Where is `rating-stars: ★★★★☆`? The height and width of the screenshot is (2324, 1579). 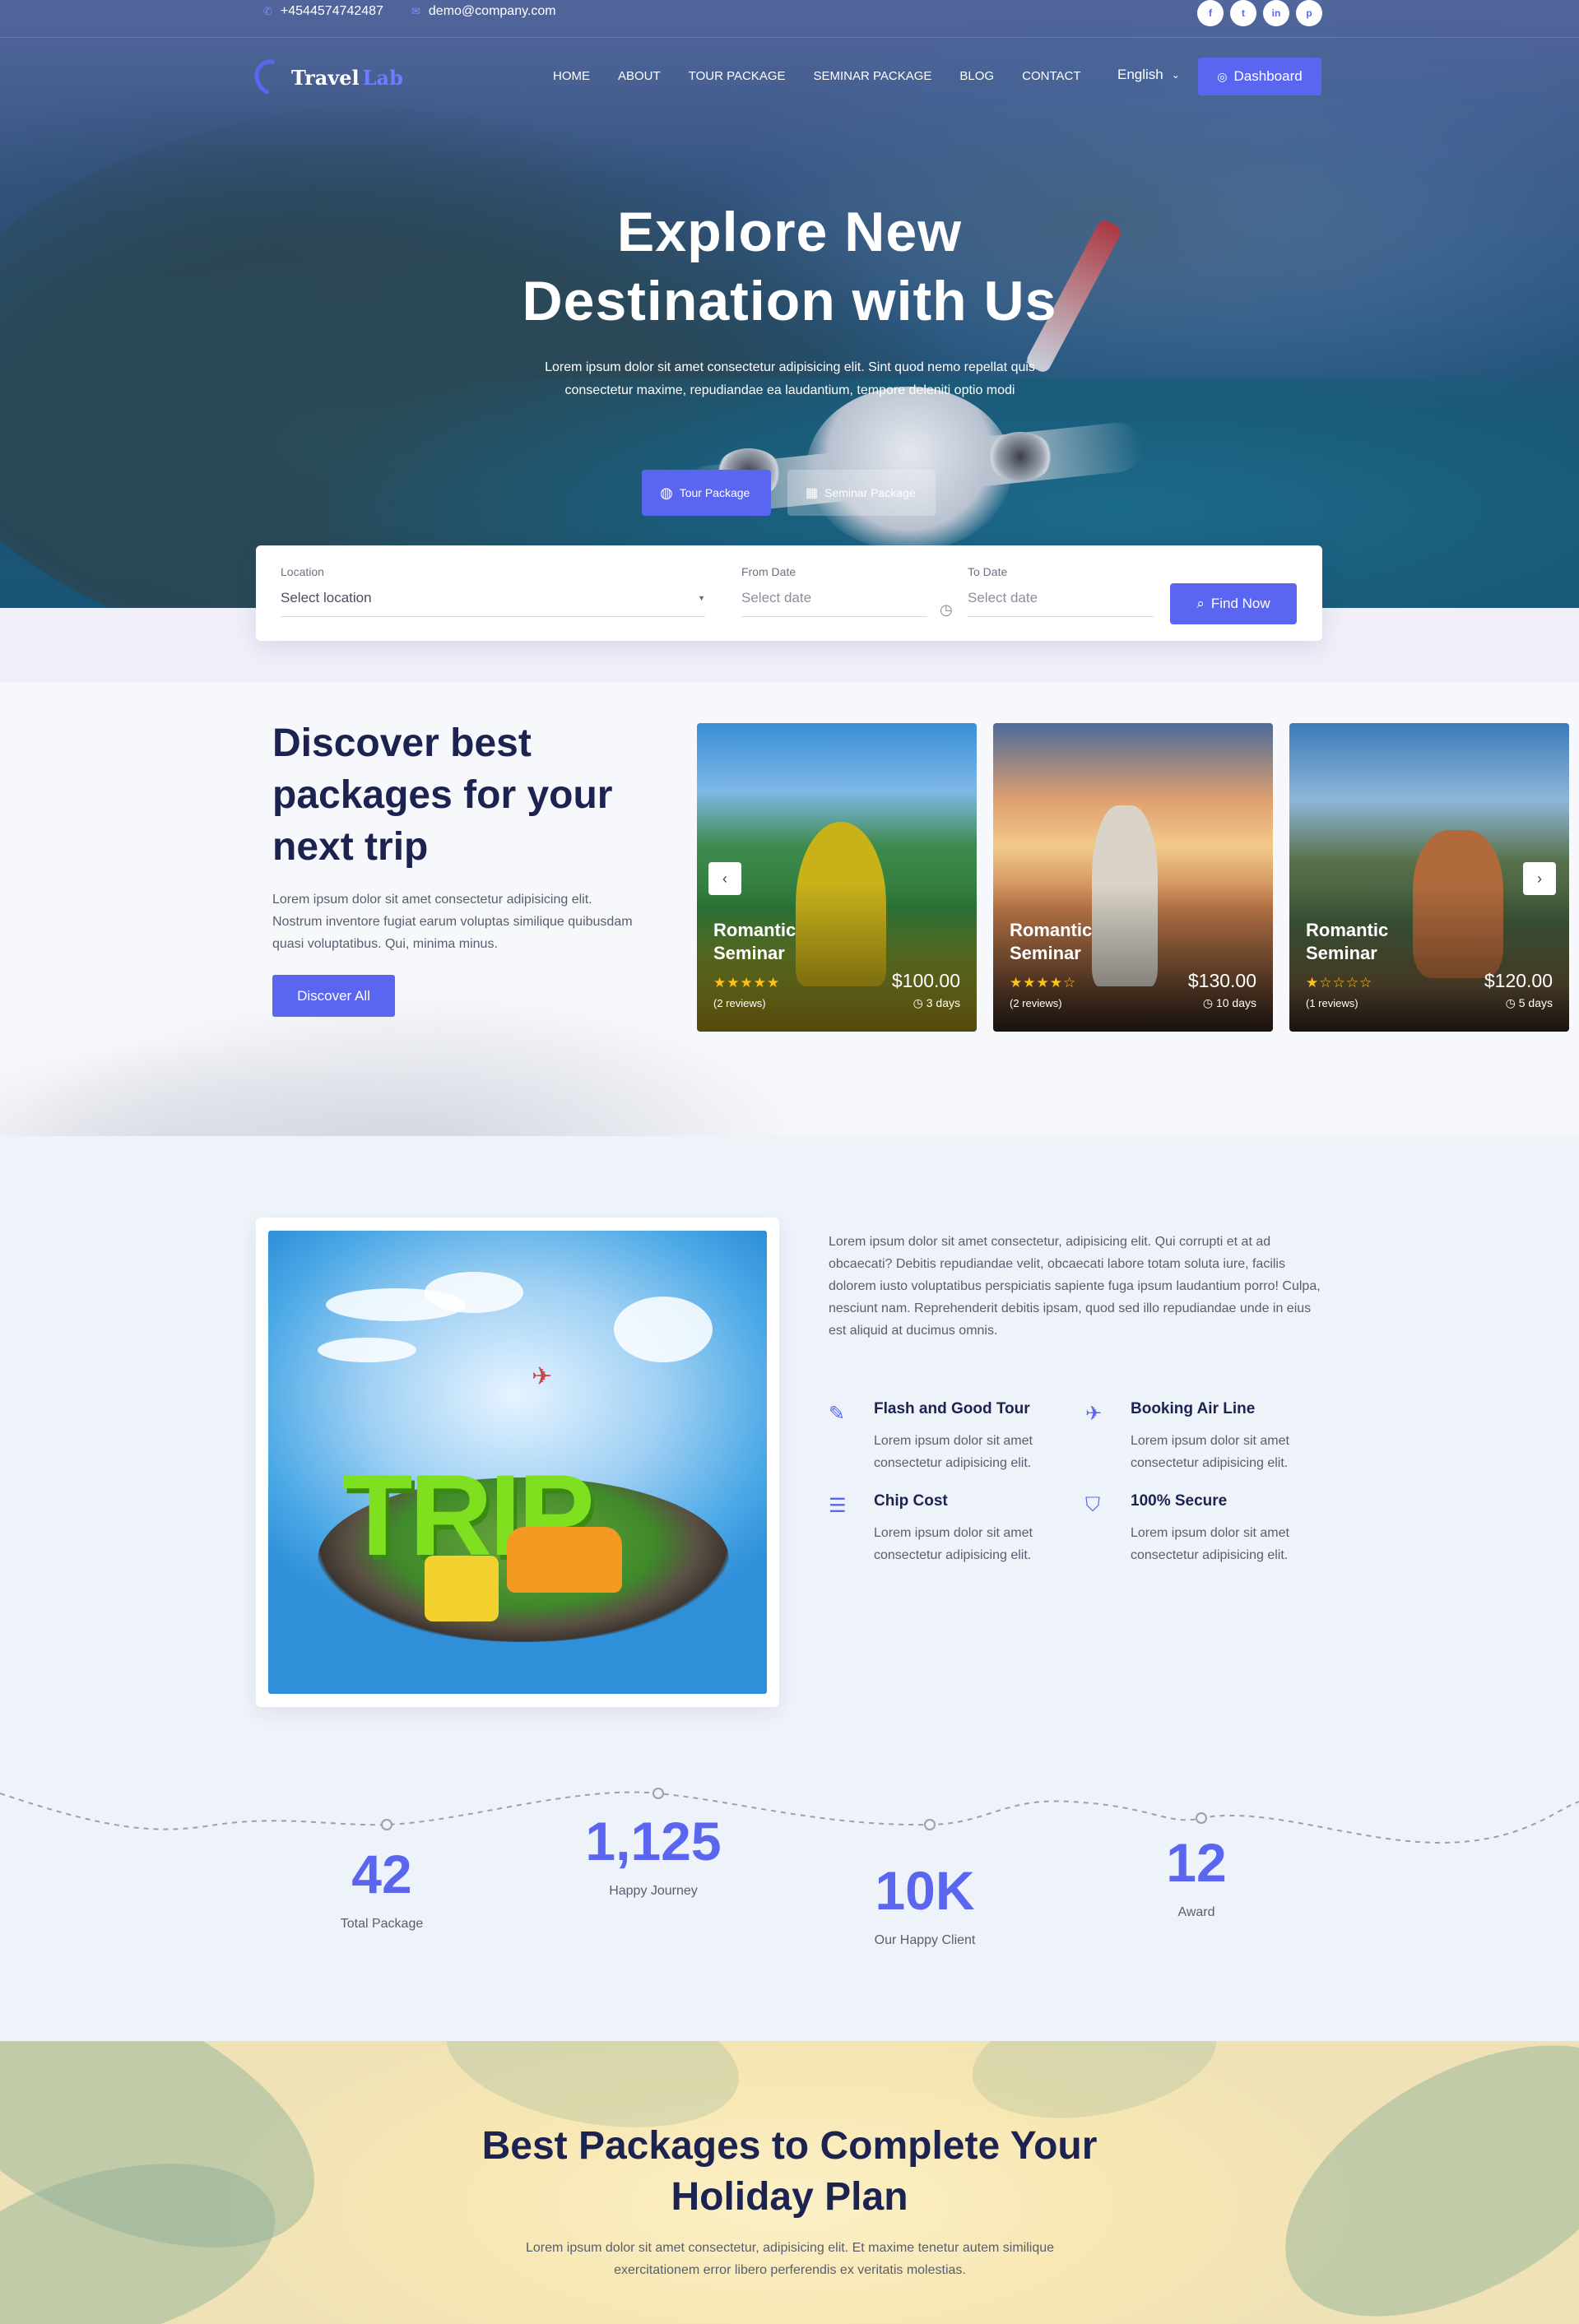
rating-stars: ★★★★☆ is located at coordinates (1043, 982).